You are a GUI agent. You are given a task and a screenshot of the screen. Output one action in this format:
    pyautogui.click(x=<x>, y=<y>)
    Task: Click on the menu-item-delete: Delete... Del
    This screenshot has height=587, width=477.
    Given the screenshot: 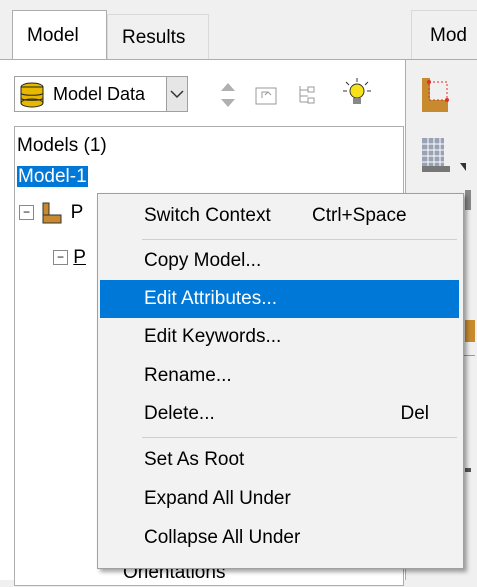 What is the action you would take?
    pyautogui.click(x=279, y=414)
    